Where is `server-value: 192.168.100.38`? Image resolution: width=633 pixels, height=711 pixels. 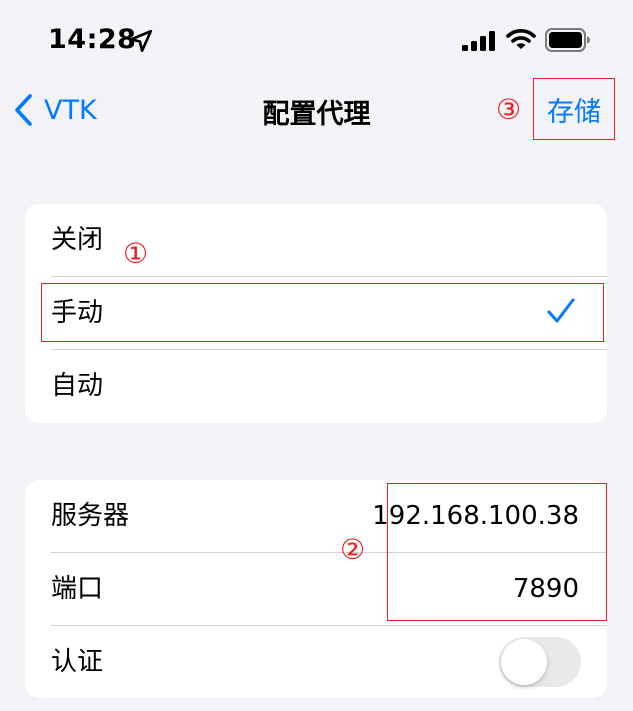
server-value: 192.168.100.38 is located at coordinates (475, 516).